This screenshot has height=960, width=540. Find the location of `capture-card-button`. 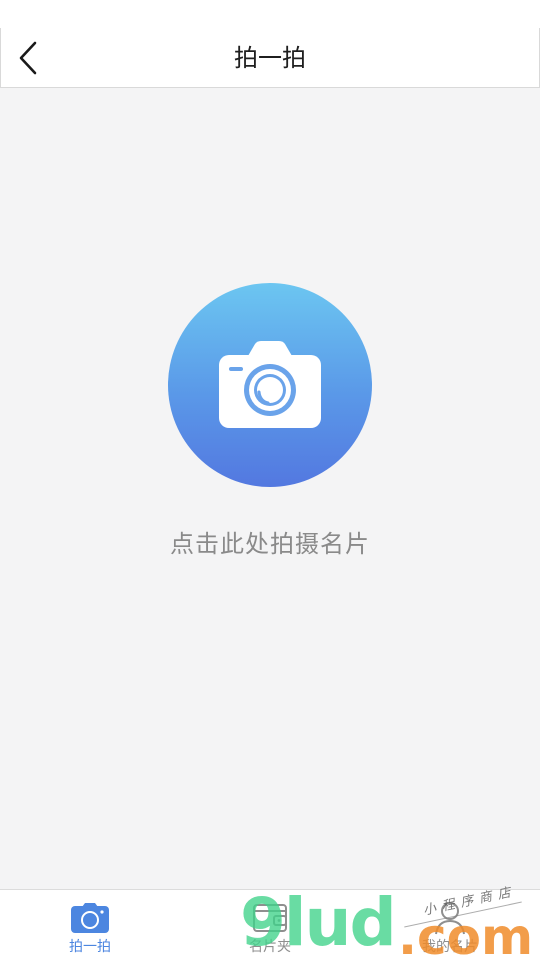

capture-card-button is located at coordinates (270, 385).